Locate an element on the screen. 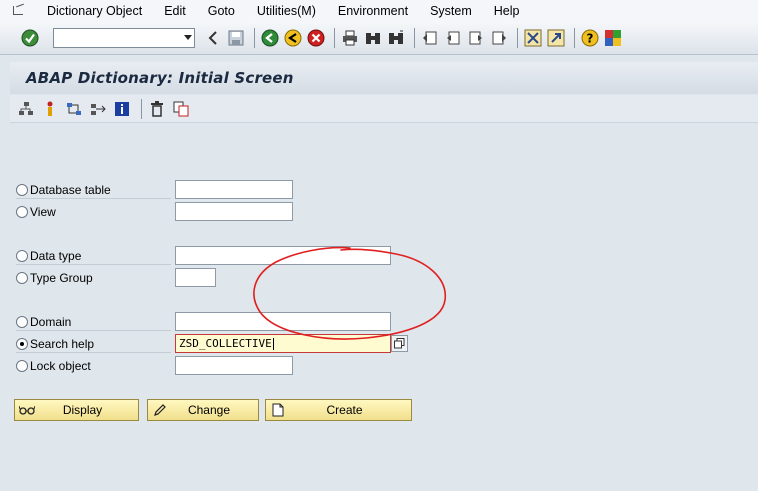 Image resolution: width=758 pixels, height=491 pixels. view-row: View is located at coordinates (36, 212).